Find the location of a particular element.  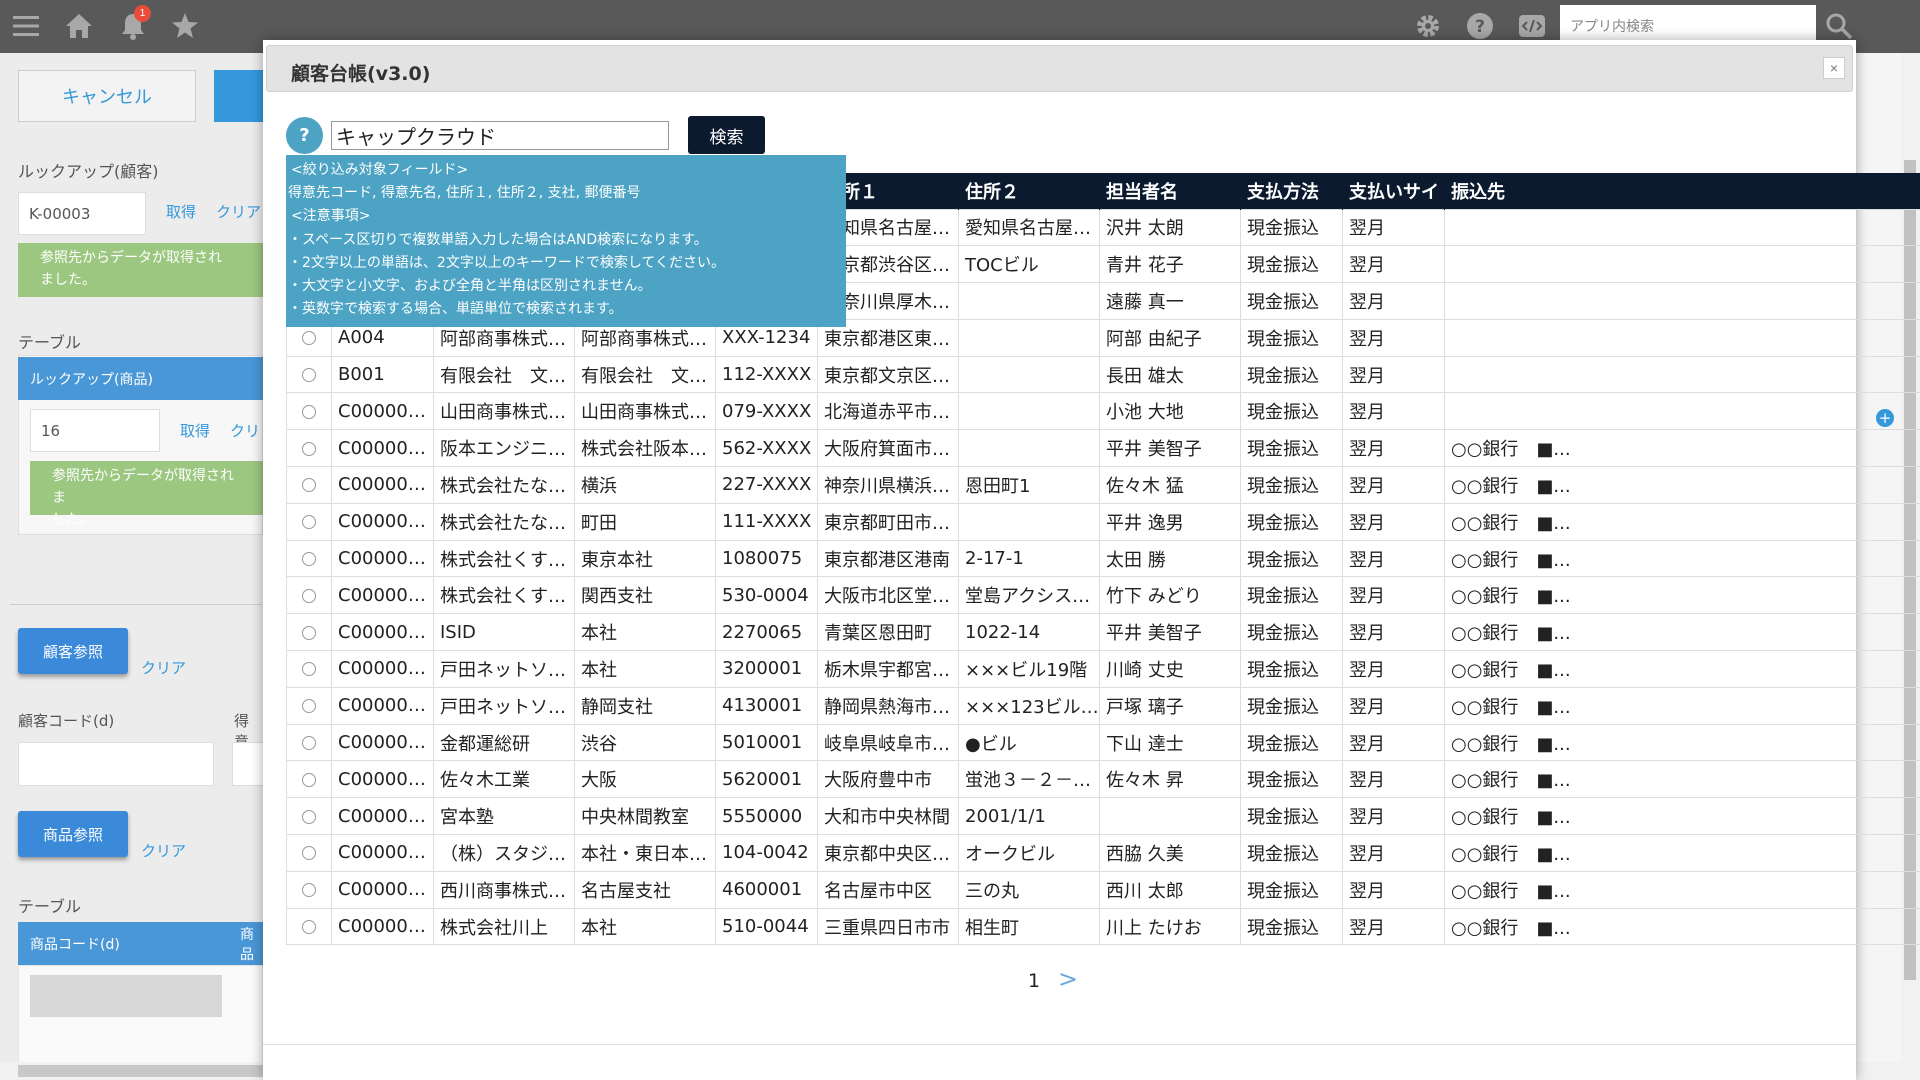

table-cell: 佐々木 昇 is located at coordinates (1170, 779).